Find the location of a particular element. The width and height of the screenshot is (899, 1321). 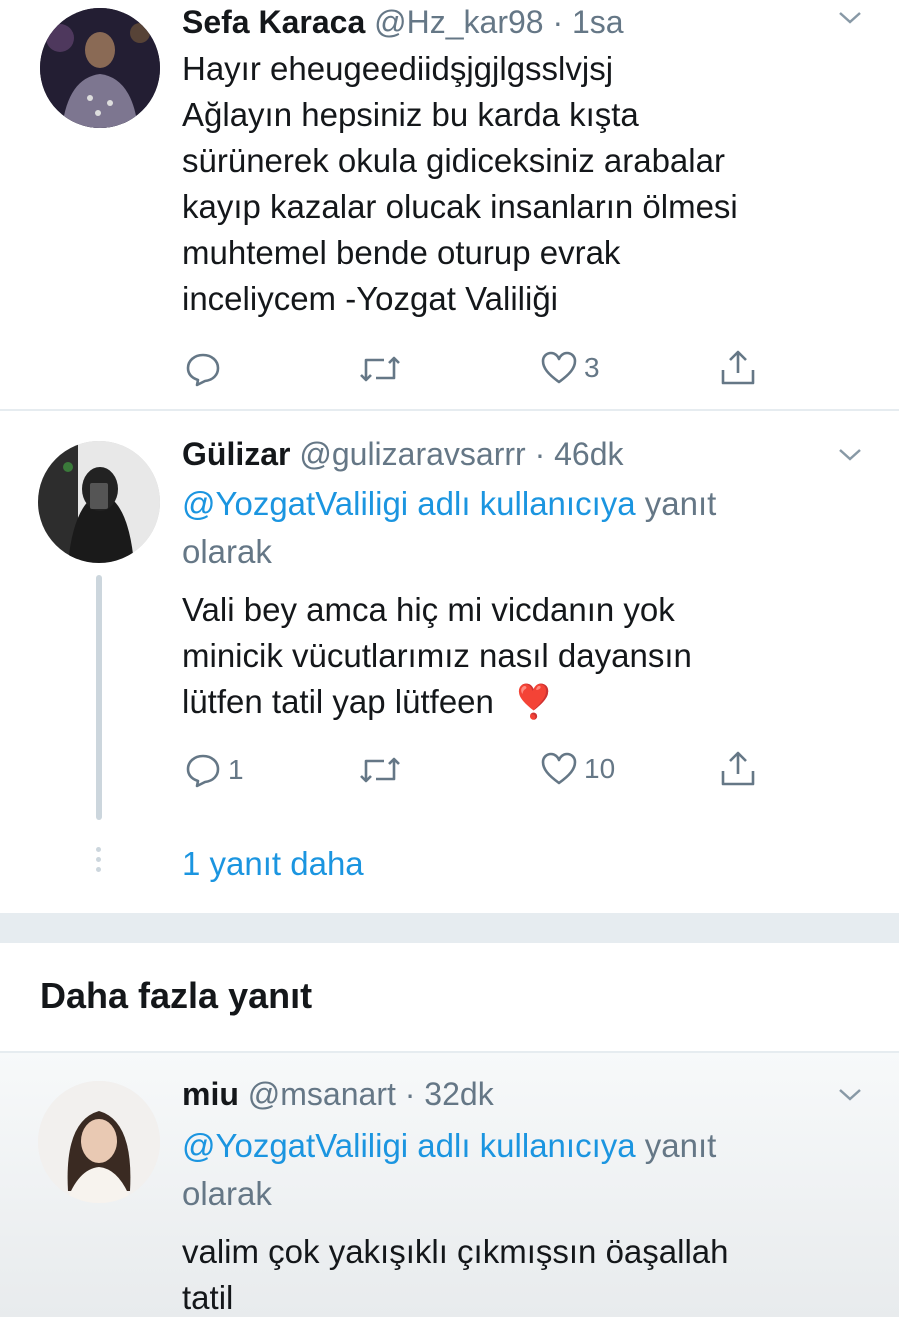

like-count: 3 is located at coordinates (592, 367).